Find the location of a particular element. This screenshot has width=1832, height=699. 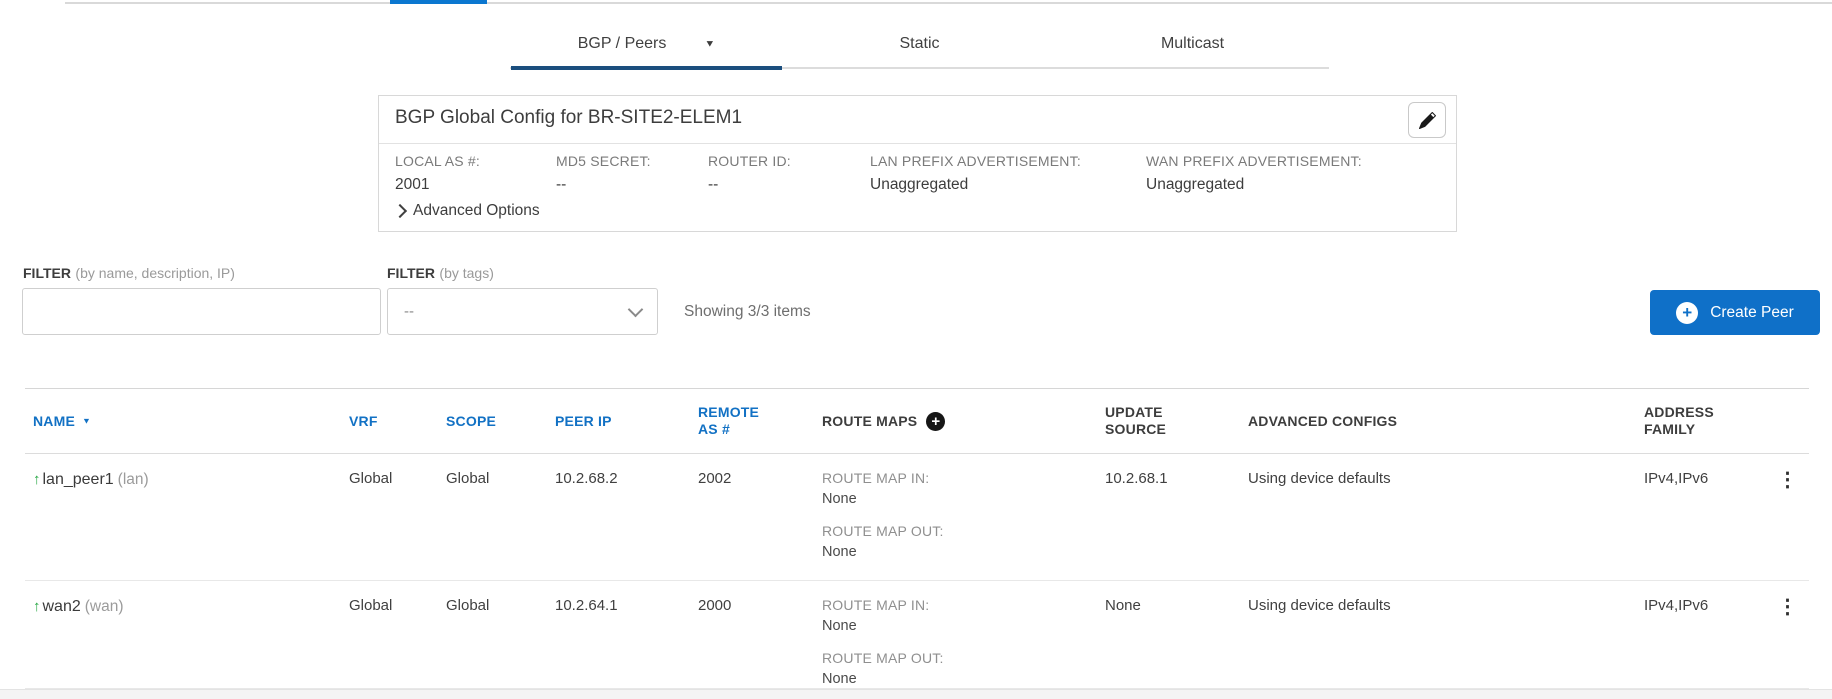

field-label: LOCAL AS #: is located at coordinates (437, 161).